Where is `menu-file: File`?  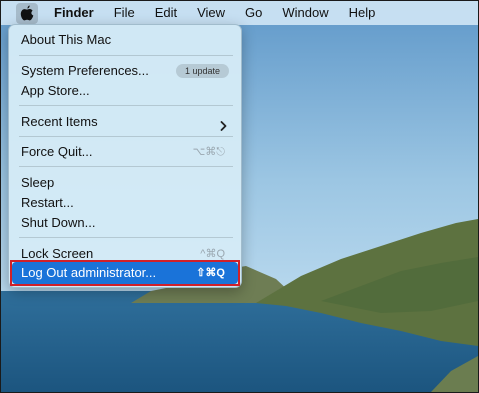
menu-file: File is located at coordinates (124, 13).